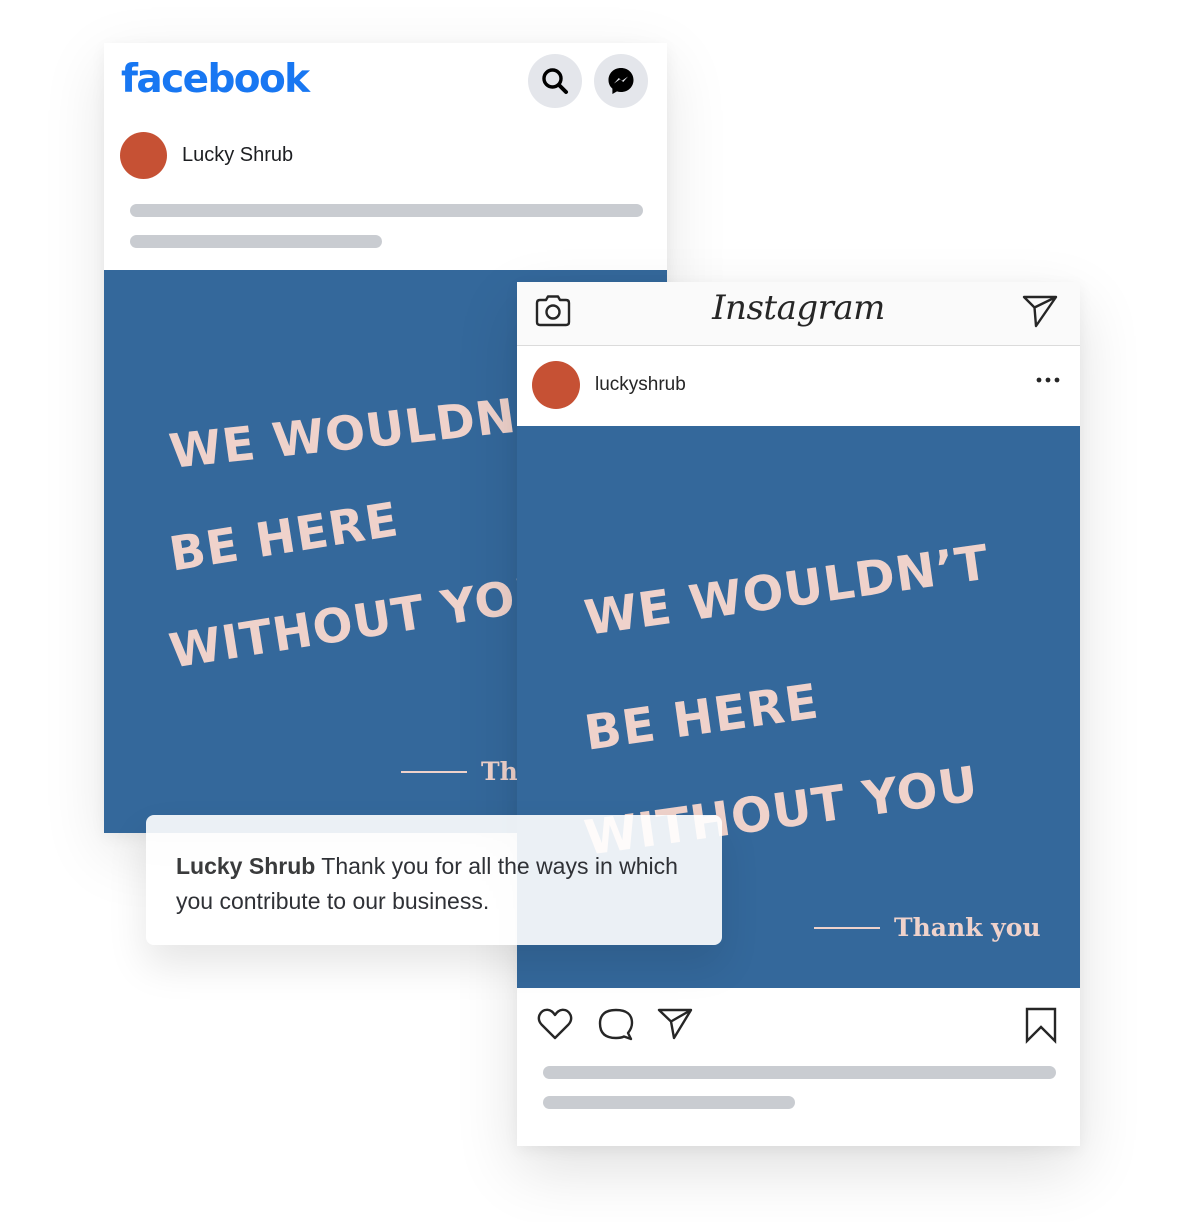 The height and width of the screenshot is (1222, 1178). Describe the element at coordinates (237, 155) in the screenshot. I see `facebook-page-name: Lucky Shrub` at that location.